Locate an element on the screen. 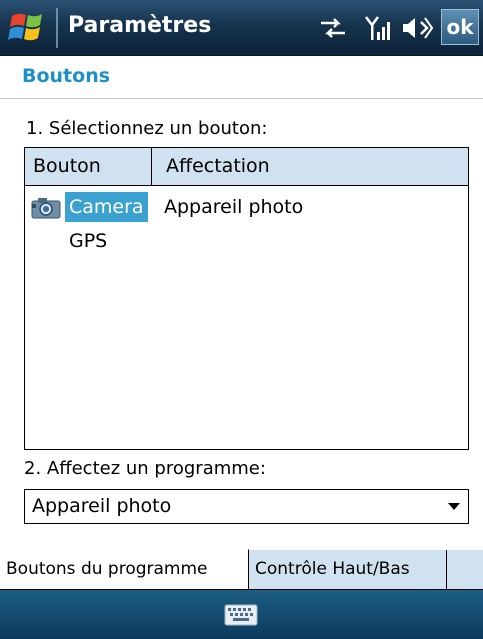 The height and width of the screenshot is (639, 483). windows-flag-icon is located at coordinates (25, 27).